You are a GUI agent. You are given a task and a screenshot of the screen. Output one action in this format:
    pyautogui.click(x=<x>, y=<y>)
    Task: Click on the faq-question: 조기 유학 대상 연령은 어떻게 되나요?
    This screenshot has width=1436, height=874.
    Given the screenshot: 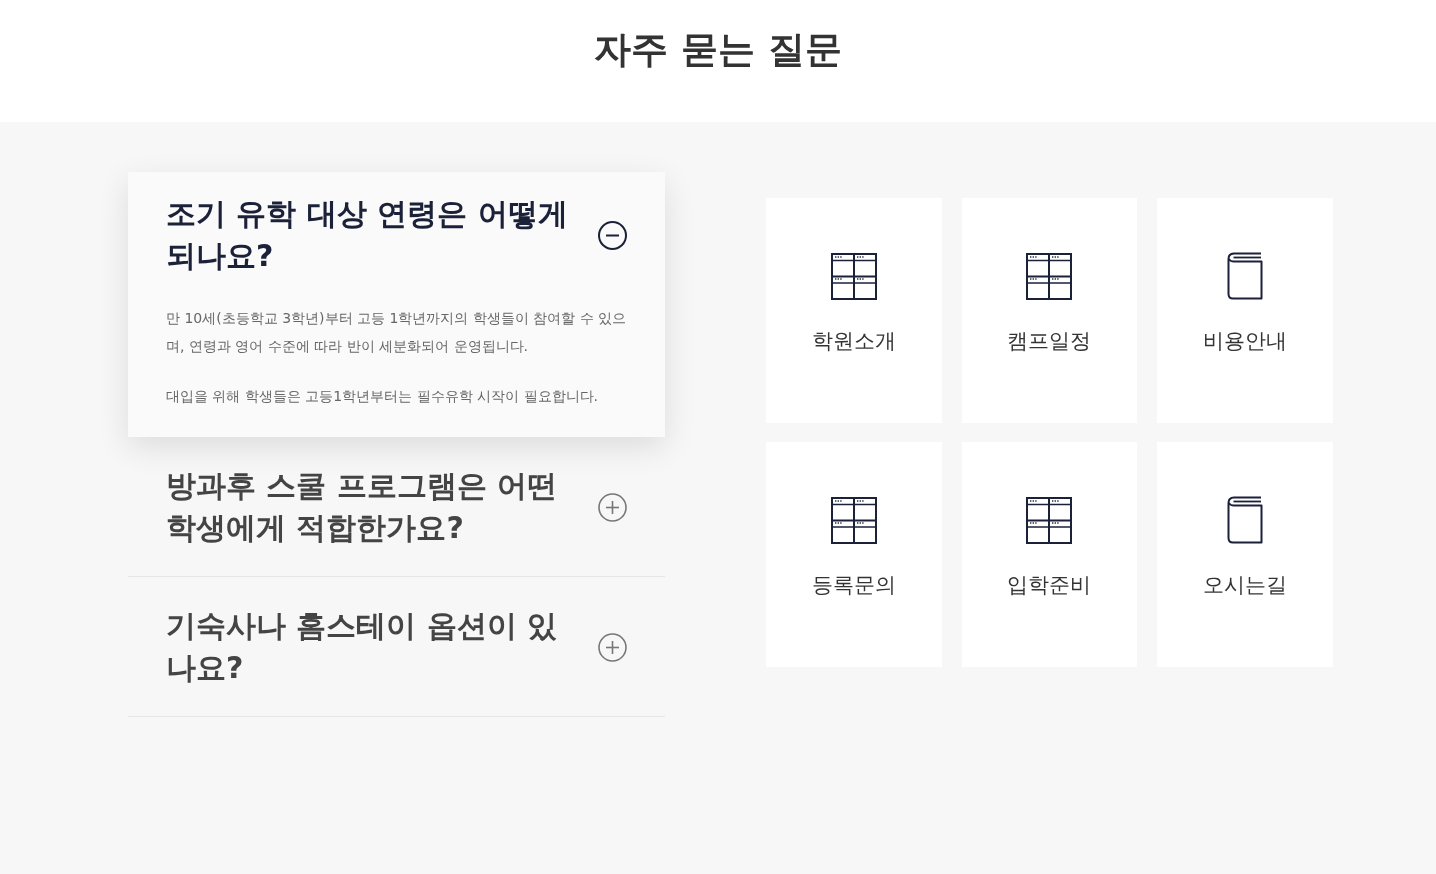 What is the action you would take?
    pyautogui.click(x=400, y=235)
    